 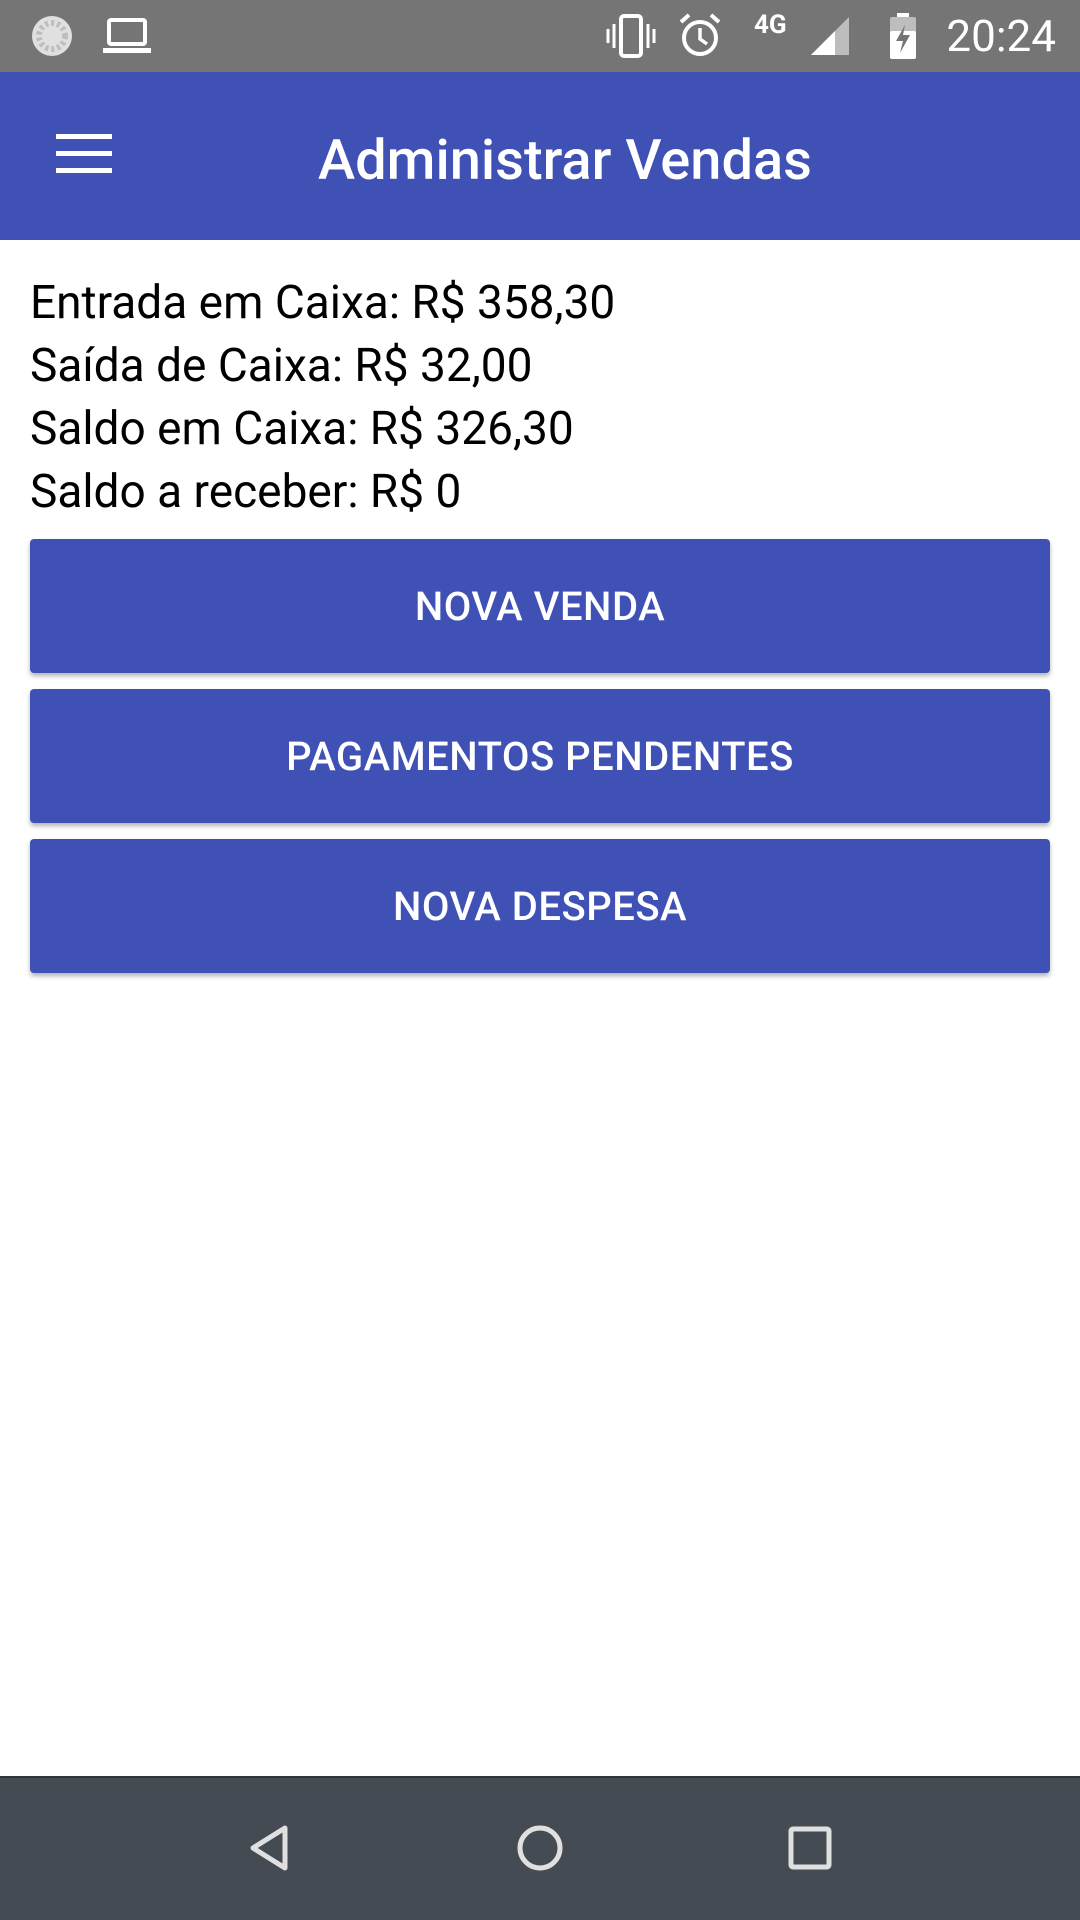 I want to click on status-time: 20:24, so click(x=1001, y=36).